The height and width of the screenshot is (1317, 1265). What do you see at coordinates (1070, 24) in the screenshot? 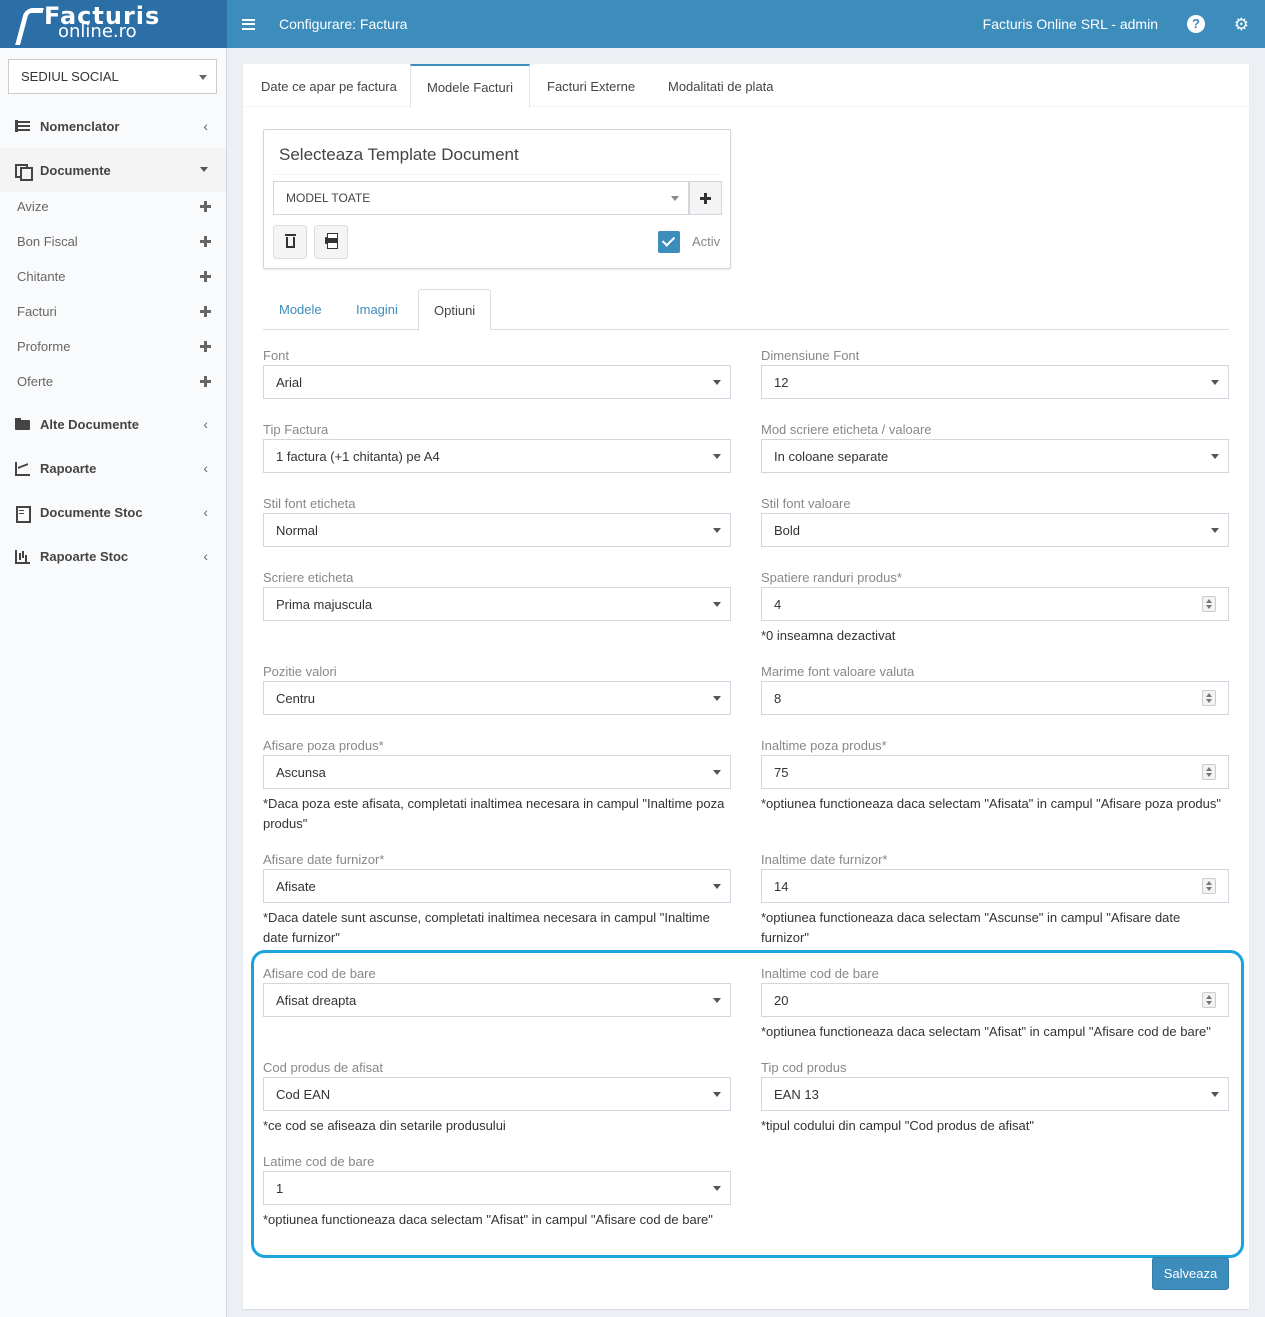
I see `user-menu: Facturis Online SRL - admin` at bounding box center [1070, 24].